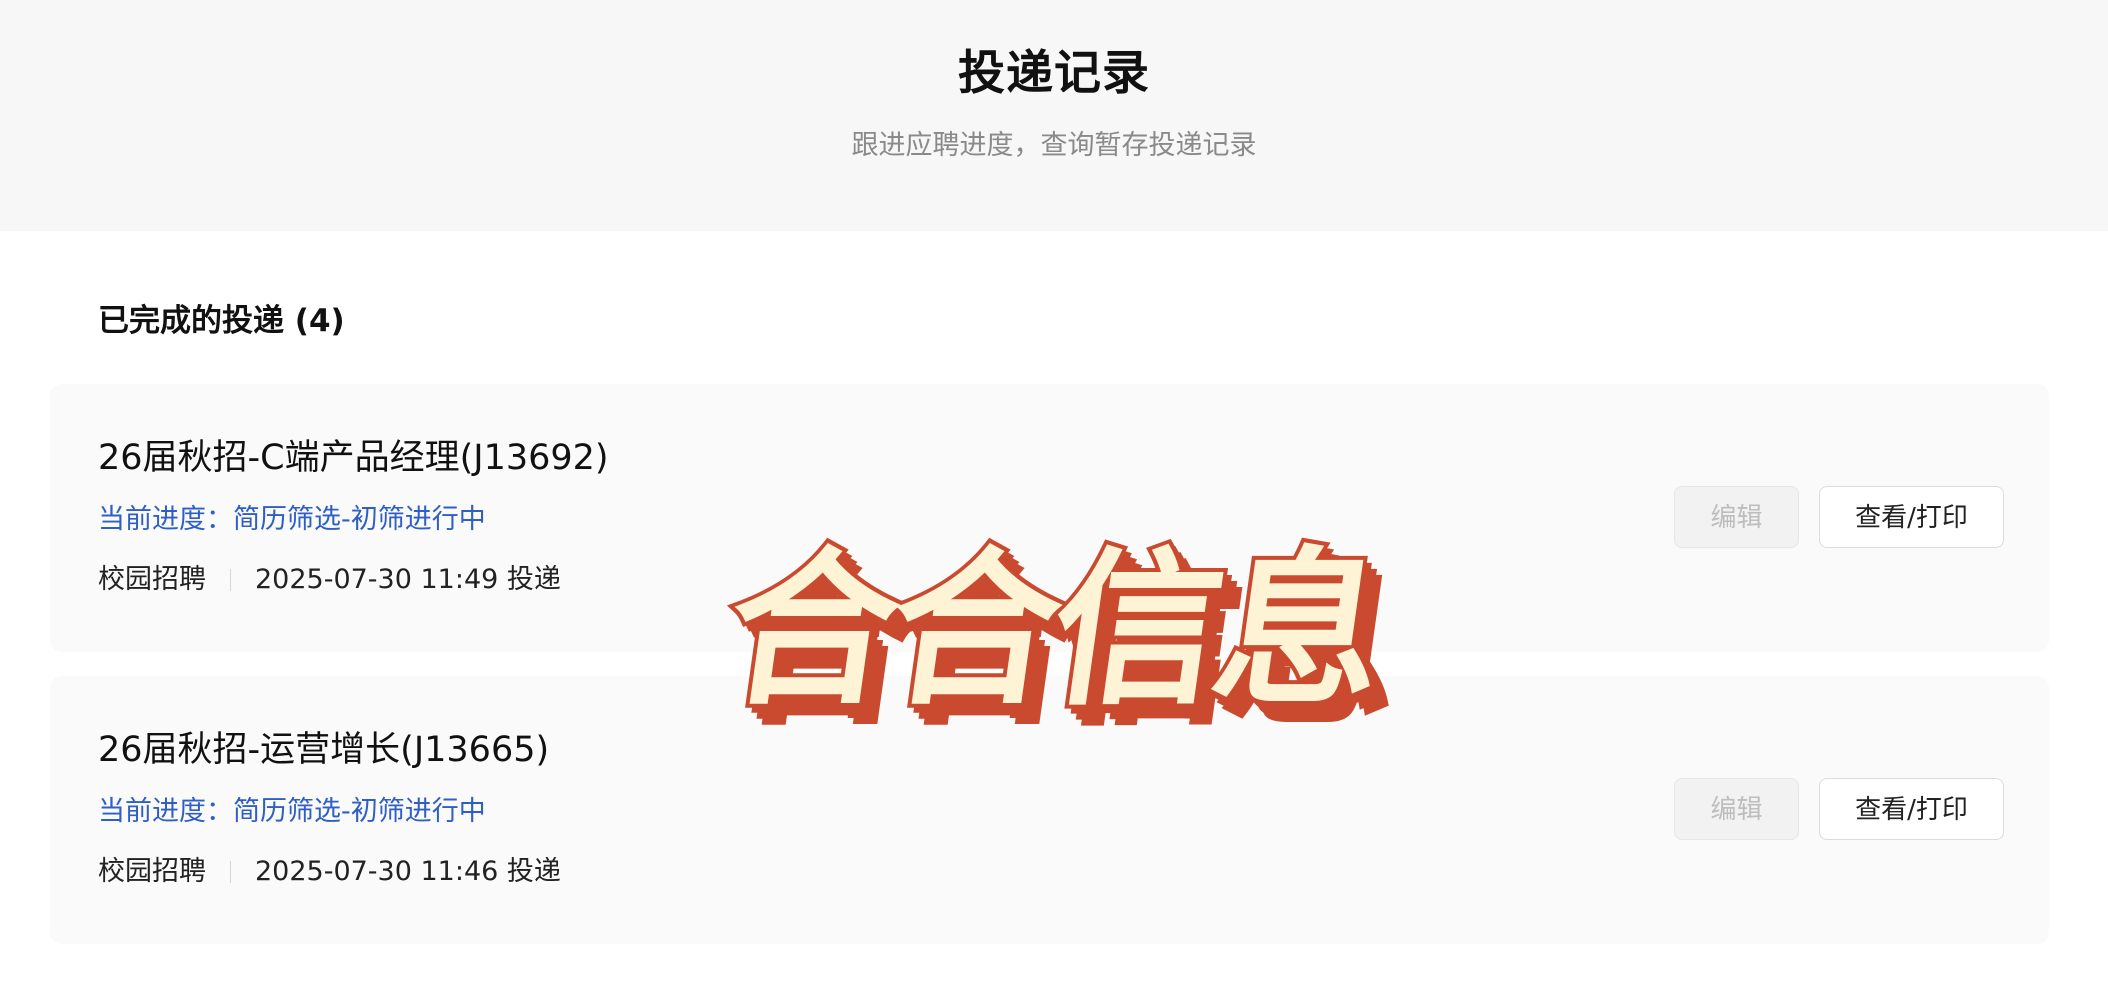 The height and width of the screenshot is (998, 2108). Describe the element at coordinates (323, 750) in the screenshot. I see `job-title: 26届秋招-运营增长(J13665)` at that location.